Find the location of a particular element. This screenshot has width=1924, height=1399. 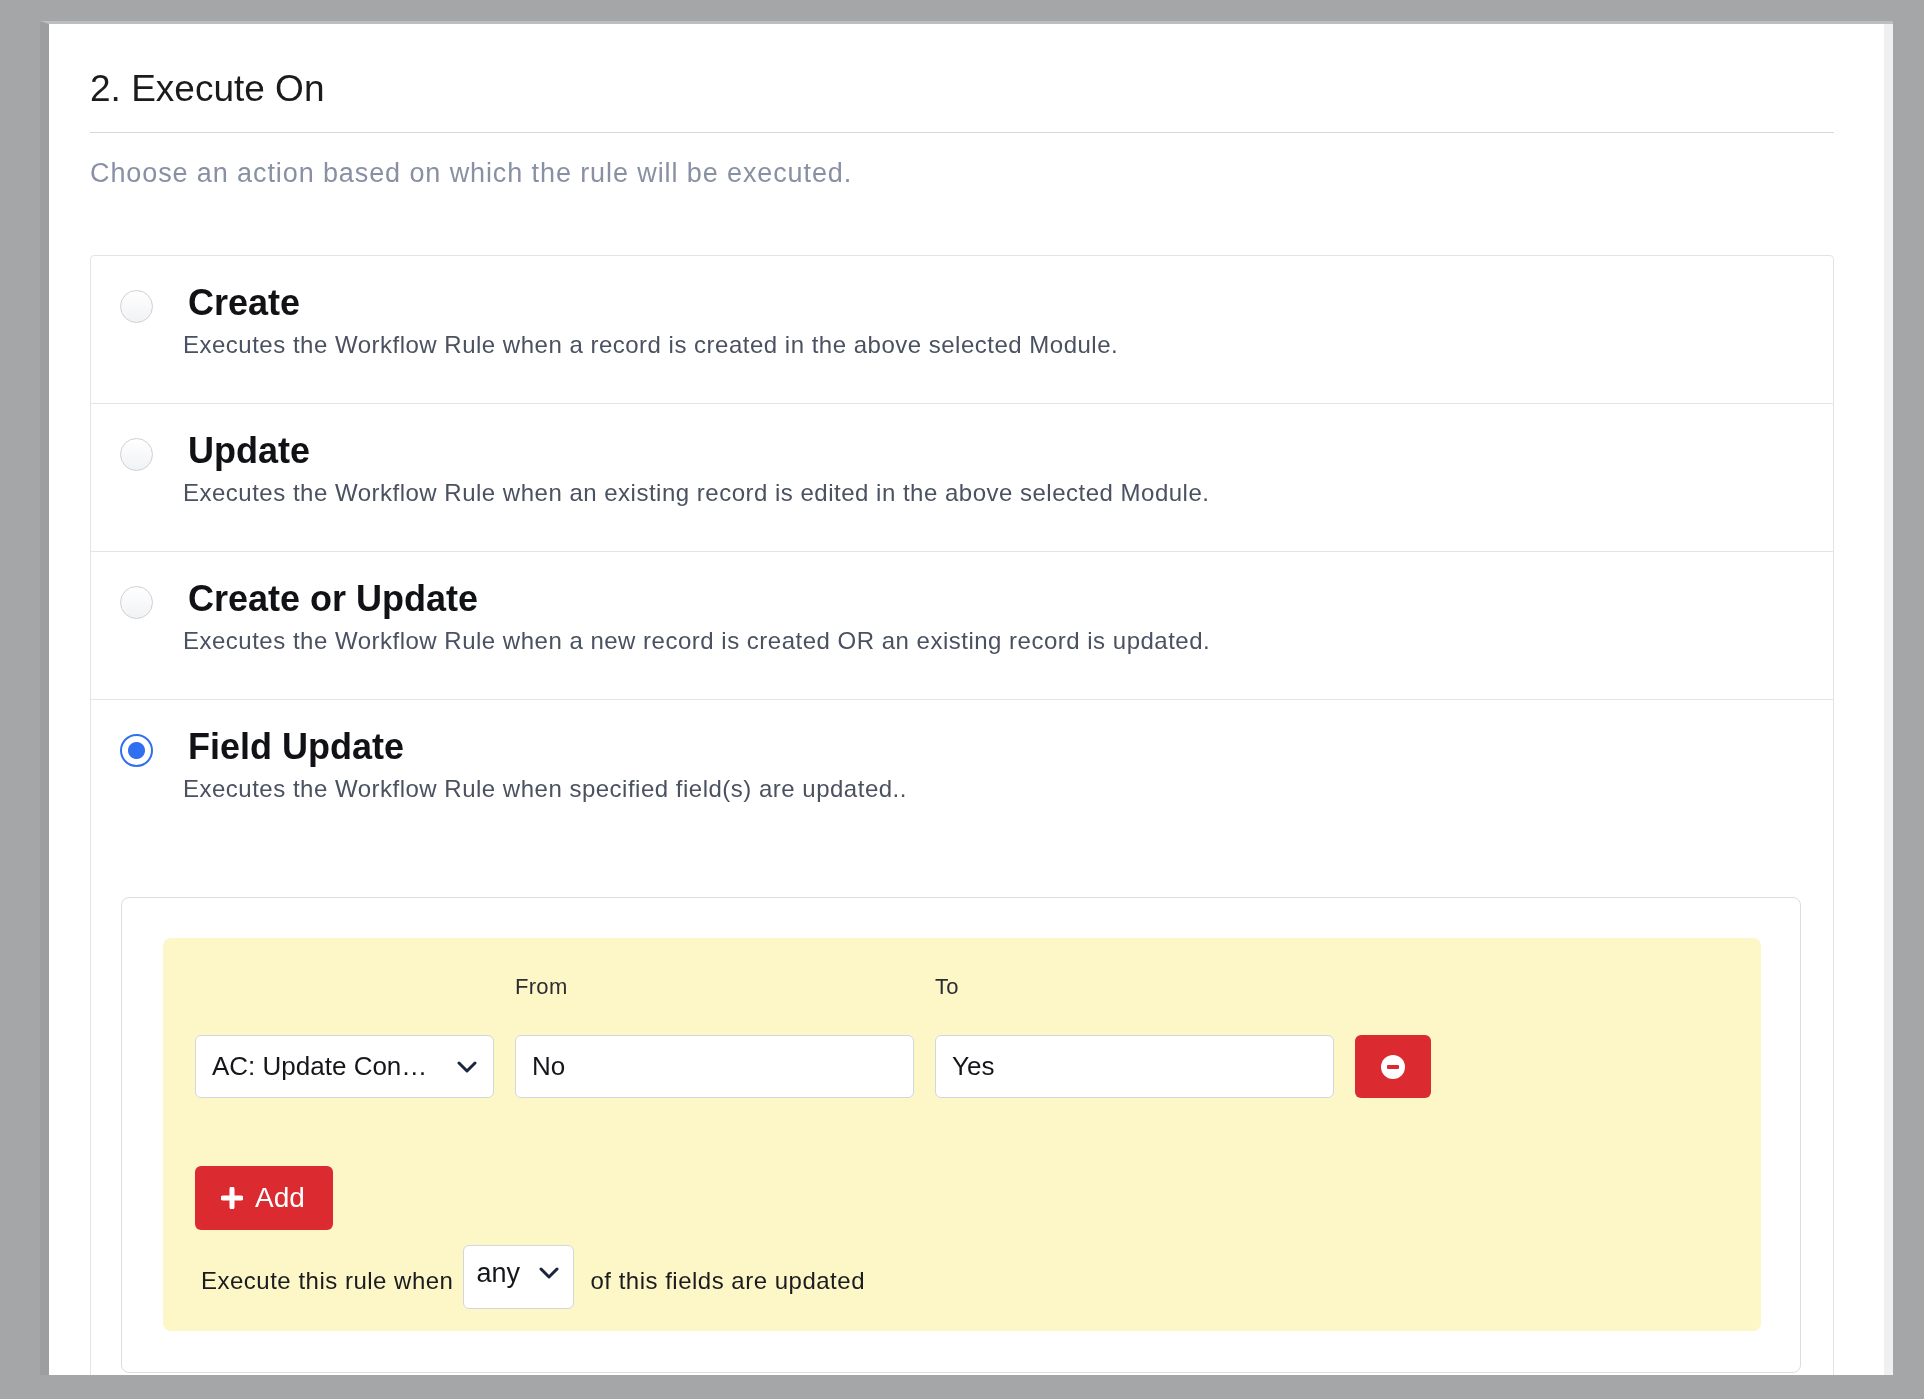

add-button: Add is located at coordinates (264, 1198).